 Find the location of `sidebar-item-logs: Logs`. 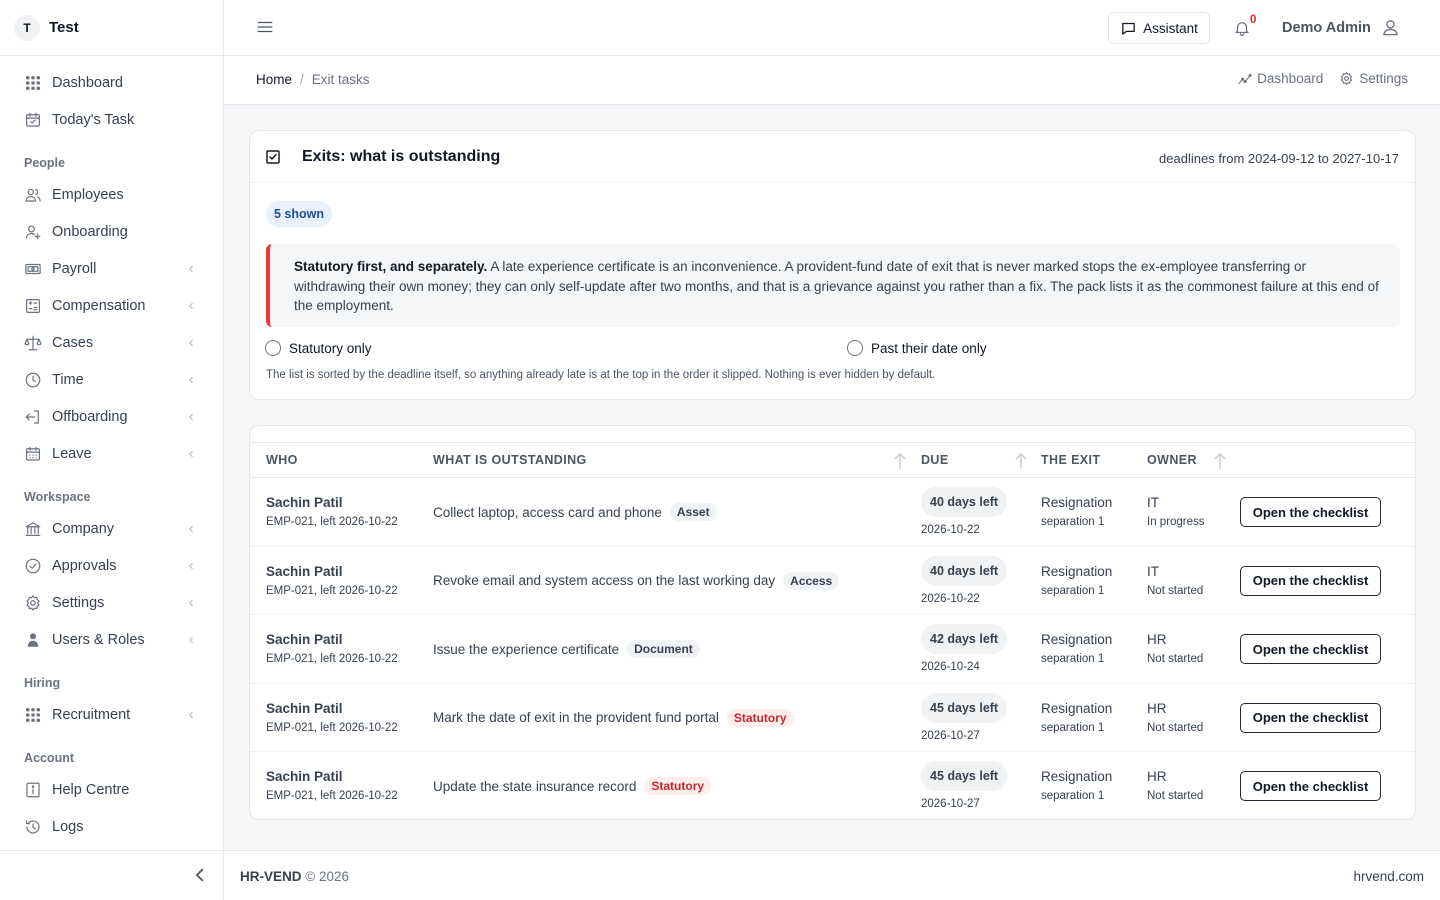

sidebar-item-logs: Logs is located at coordinates (111, 826).